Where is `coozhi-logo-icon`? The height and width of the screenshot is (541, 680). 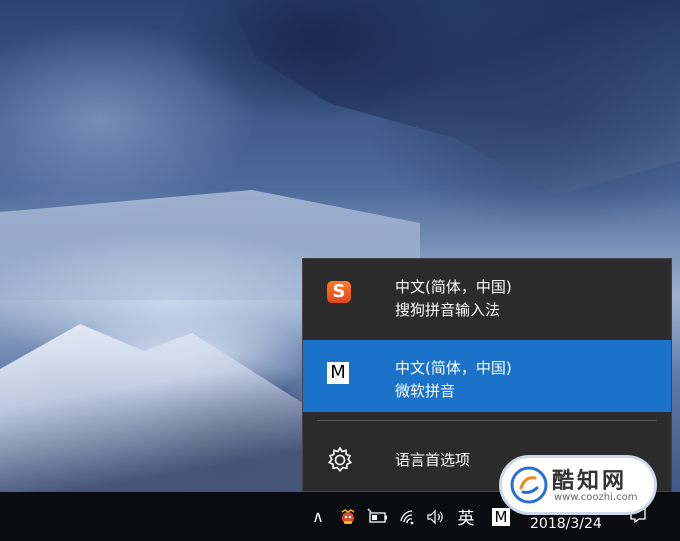
coozhi-logo-icon is located at coordinates (529, 485).